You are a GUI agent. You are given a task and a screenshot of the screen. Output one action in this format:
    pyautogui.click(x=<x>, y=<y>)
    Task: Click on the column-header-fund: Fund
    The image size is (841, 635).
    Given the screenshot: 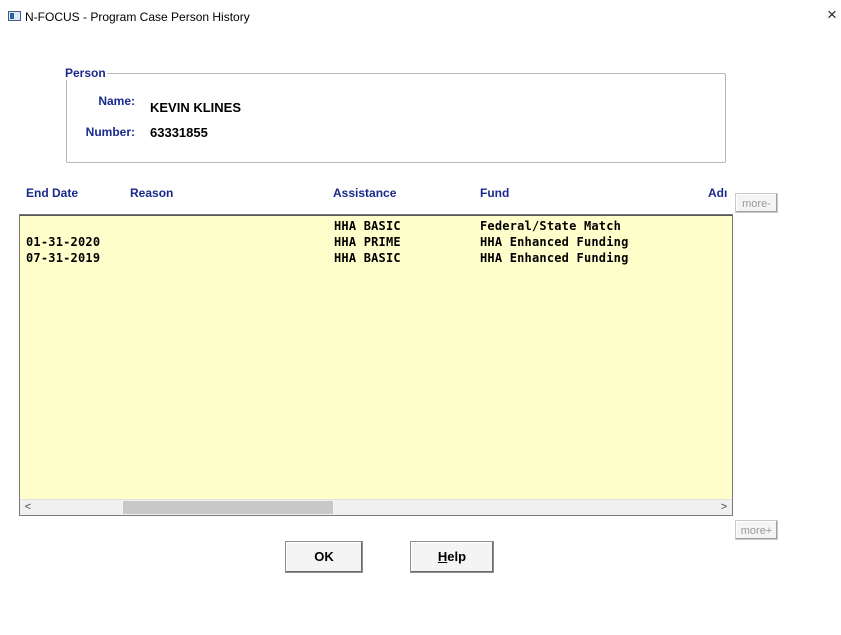 What is the action you would take?
    pyautogui.click(x=495, y=193)
    